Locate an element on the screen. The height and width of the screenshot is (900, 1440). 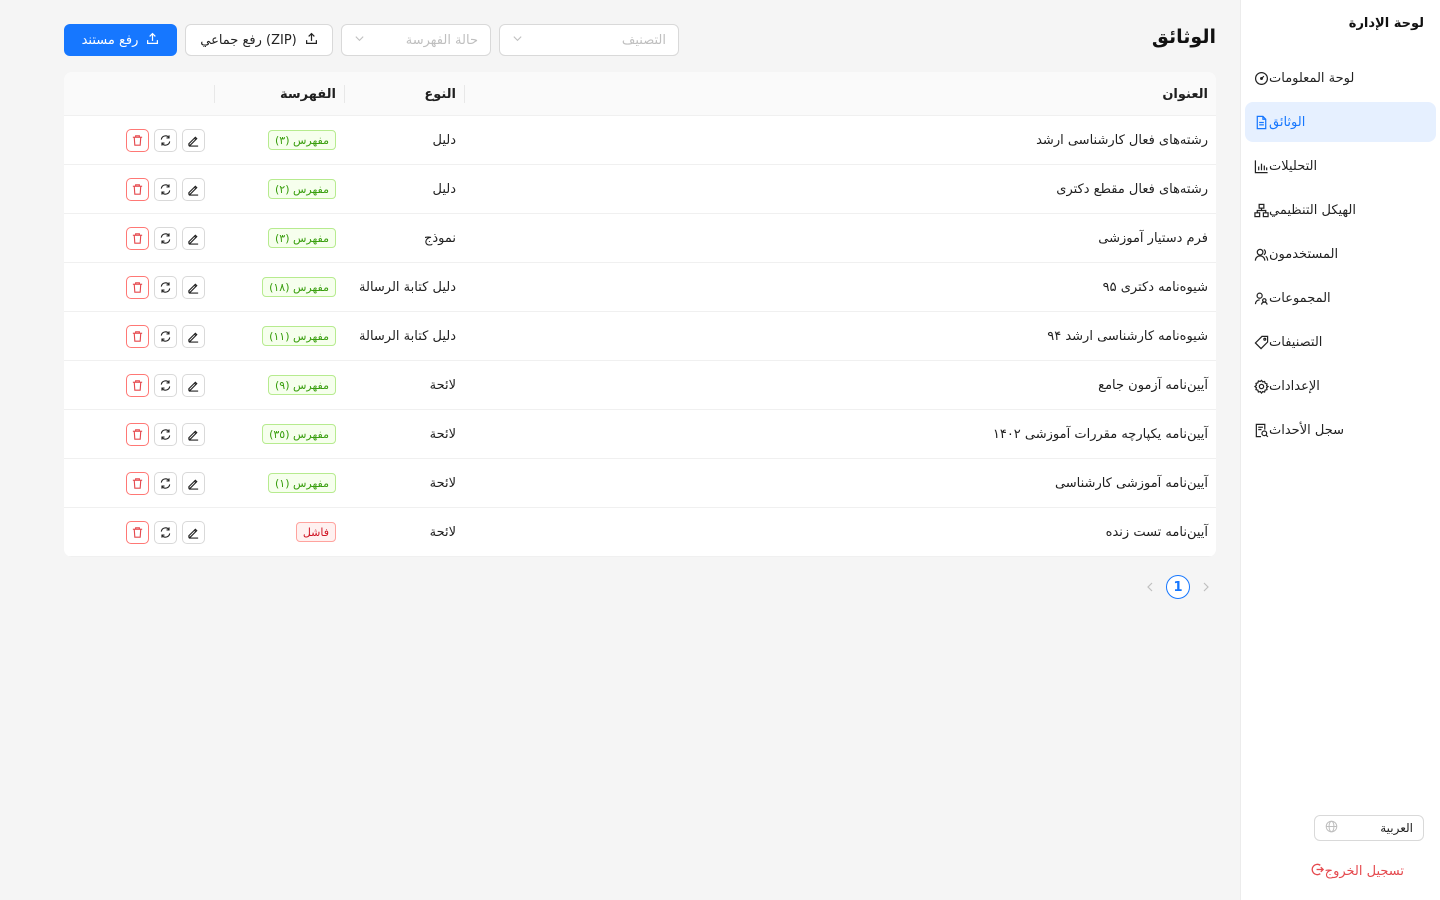
status-badge: مفهرس (١٨) is located at coordinates (299, 287).